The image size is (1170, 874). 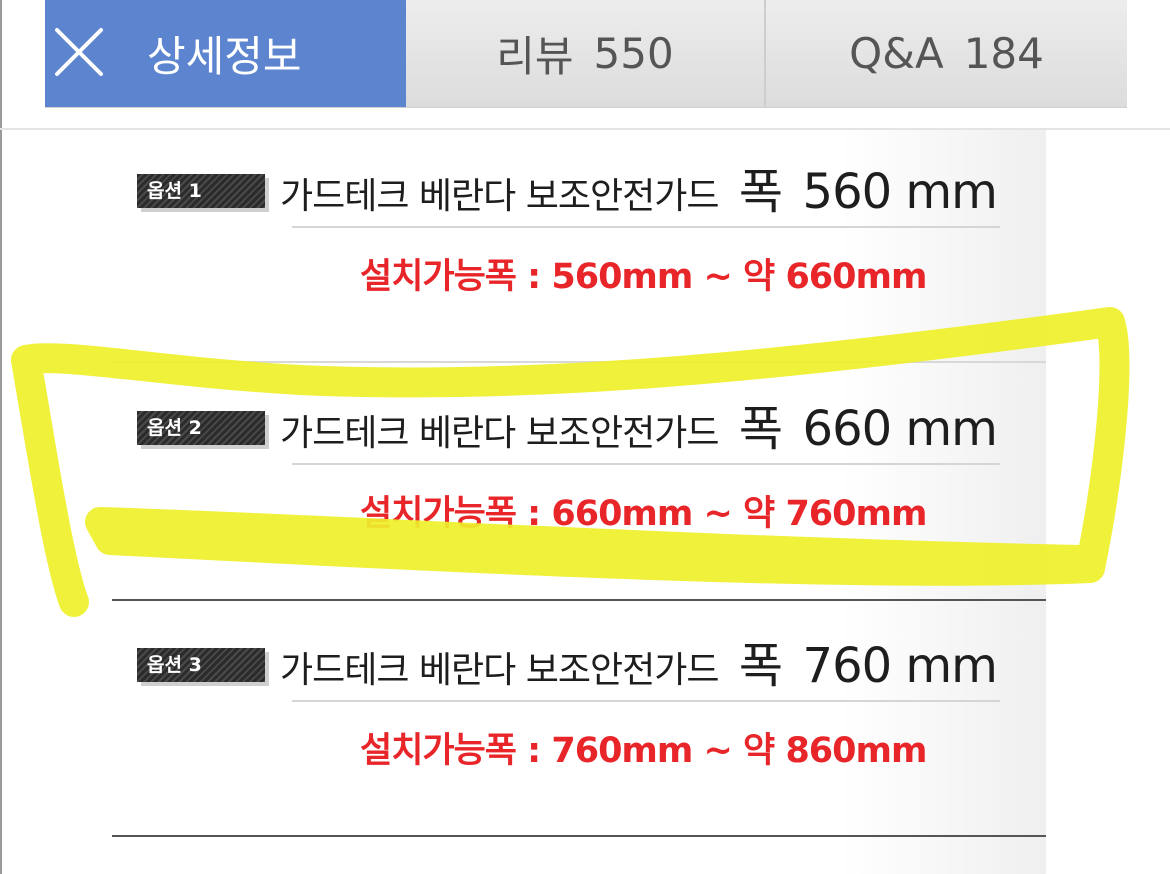 I want to click on option-title: 가드테크 베란다 보조안전가드 폭 560 mm, so click(x=639, y=187).